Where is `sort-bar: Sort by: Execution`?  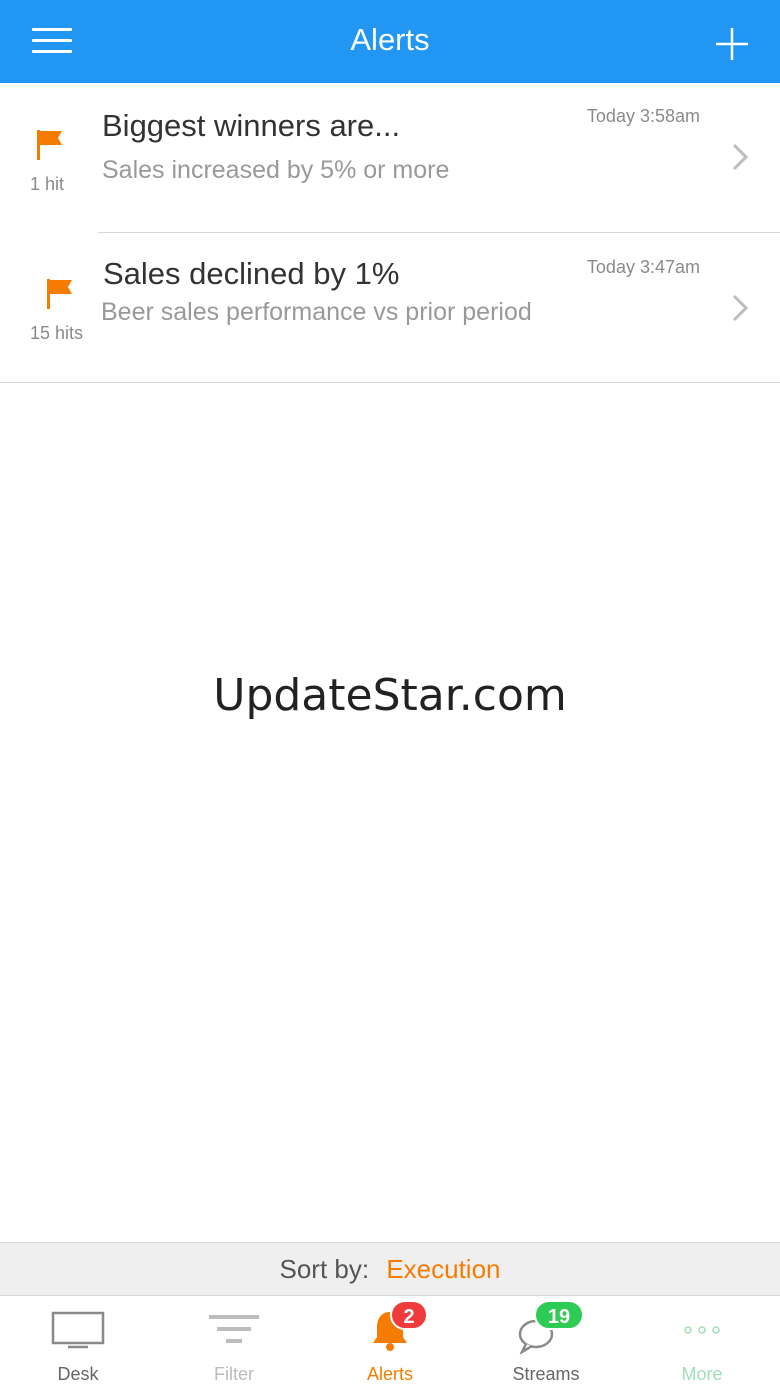 sort-bar: Sort by: Execution is located at coordinates (390, 1268).